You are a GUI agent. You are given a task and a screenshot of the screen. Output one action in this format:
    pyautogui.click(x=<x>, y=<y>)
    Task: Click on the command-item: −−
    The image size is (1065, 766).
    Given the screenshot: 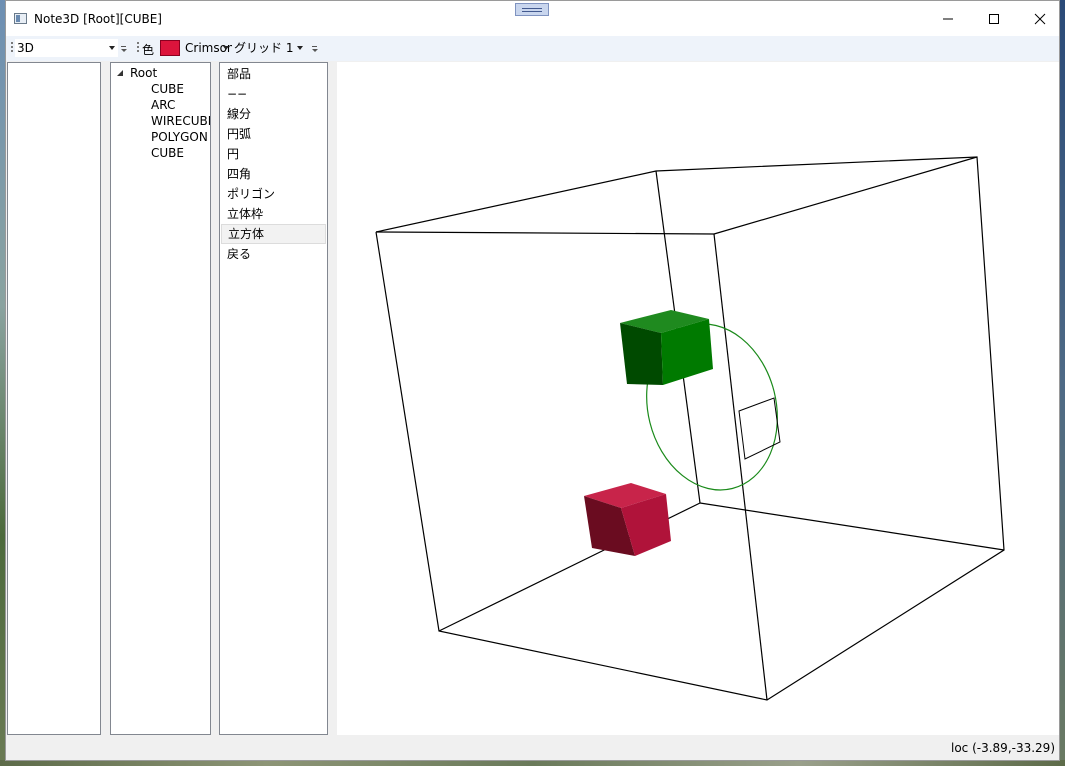 What is the action you would take?
    pyautogui.click(x=273, y=94)
    